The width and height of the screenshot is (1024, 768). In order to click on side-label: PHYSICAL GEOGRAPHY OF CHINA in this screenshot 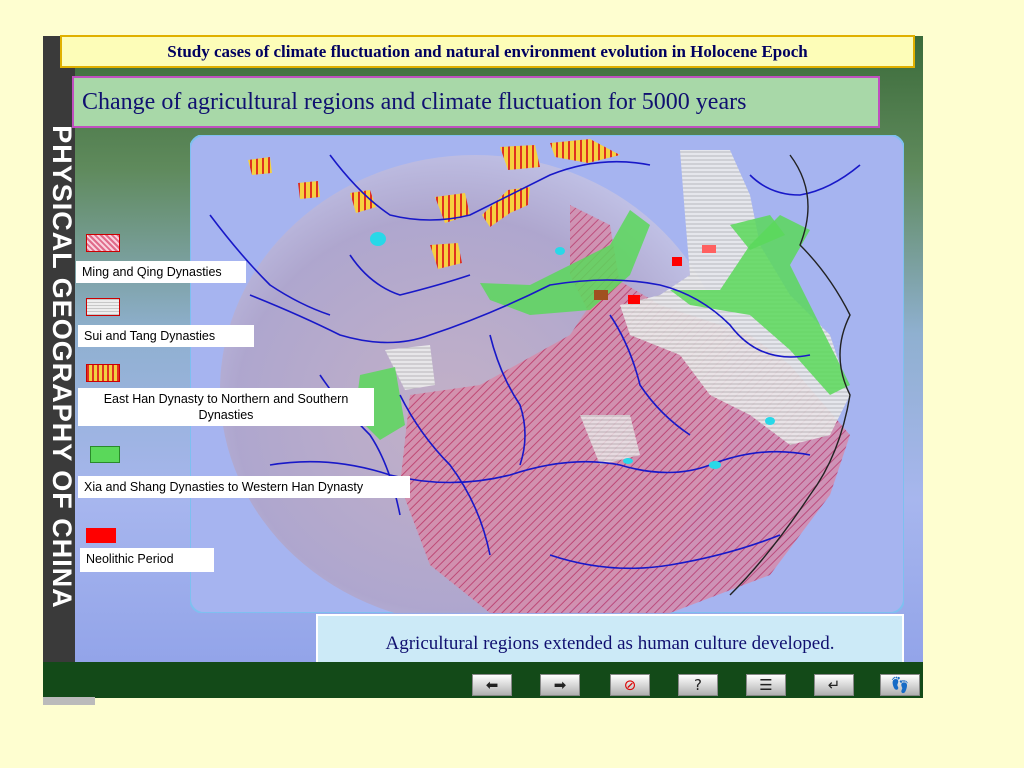, I will do `click(62, 367)`.